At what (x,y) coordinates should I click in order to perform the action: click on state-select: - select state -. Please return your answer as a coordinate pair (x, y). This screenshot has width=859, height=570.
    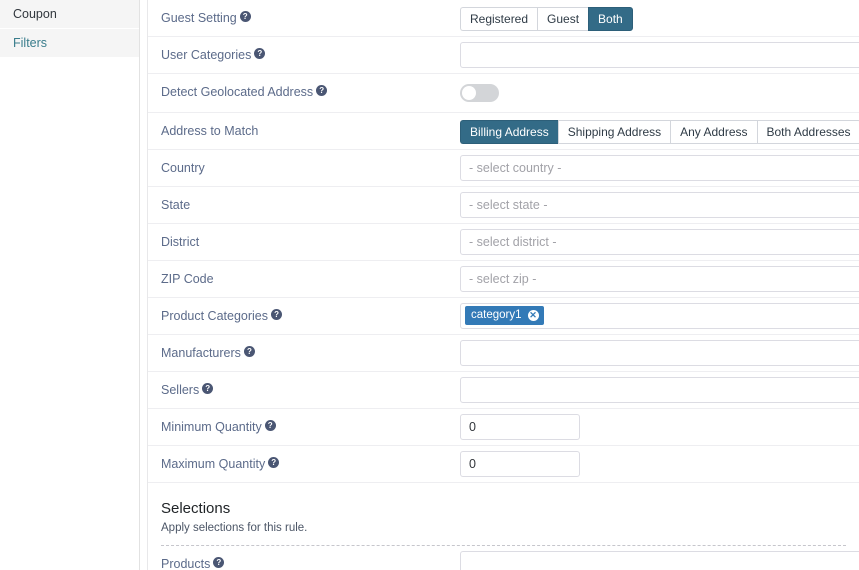
    Looking at the image, I should click on (659, 205).